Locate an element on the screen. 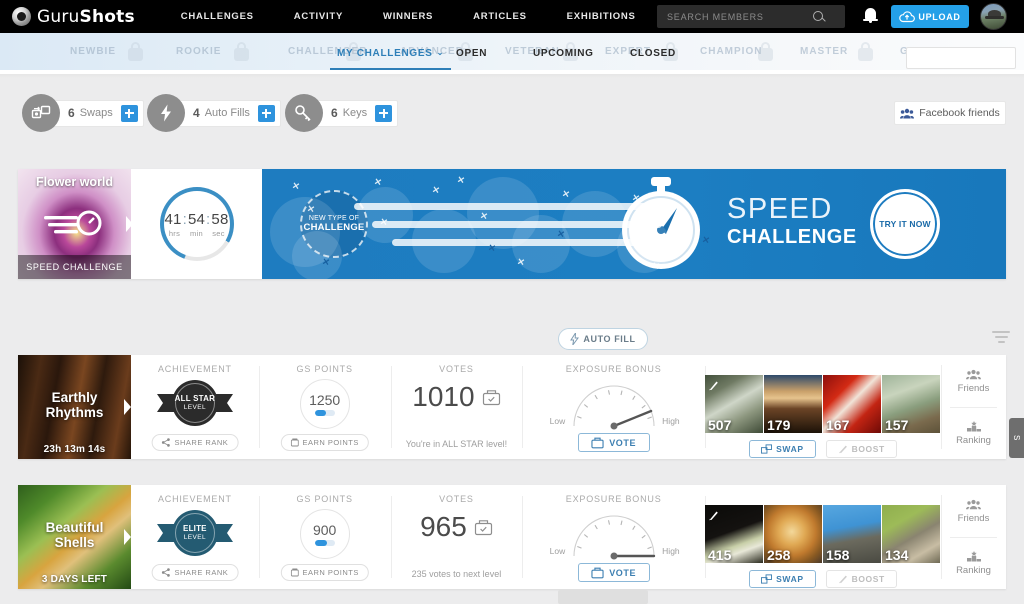 This screenshot has height=604, width=1024. resource-swaps: 6 Swaps is located at coordinates (83, 113).